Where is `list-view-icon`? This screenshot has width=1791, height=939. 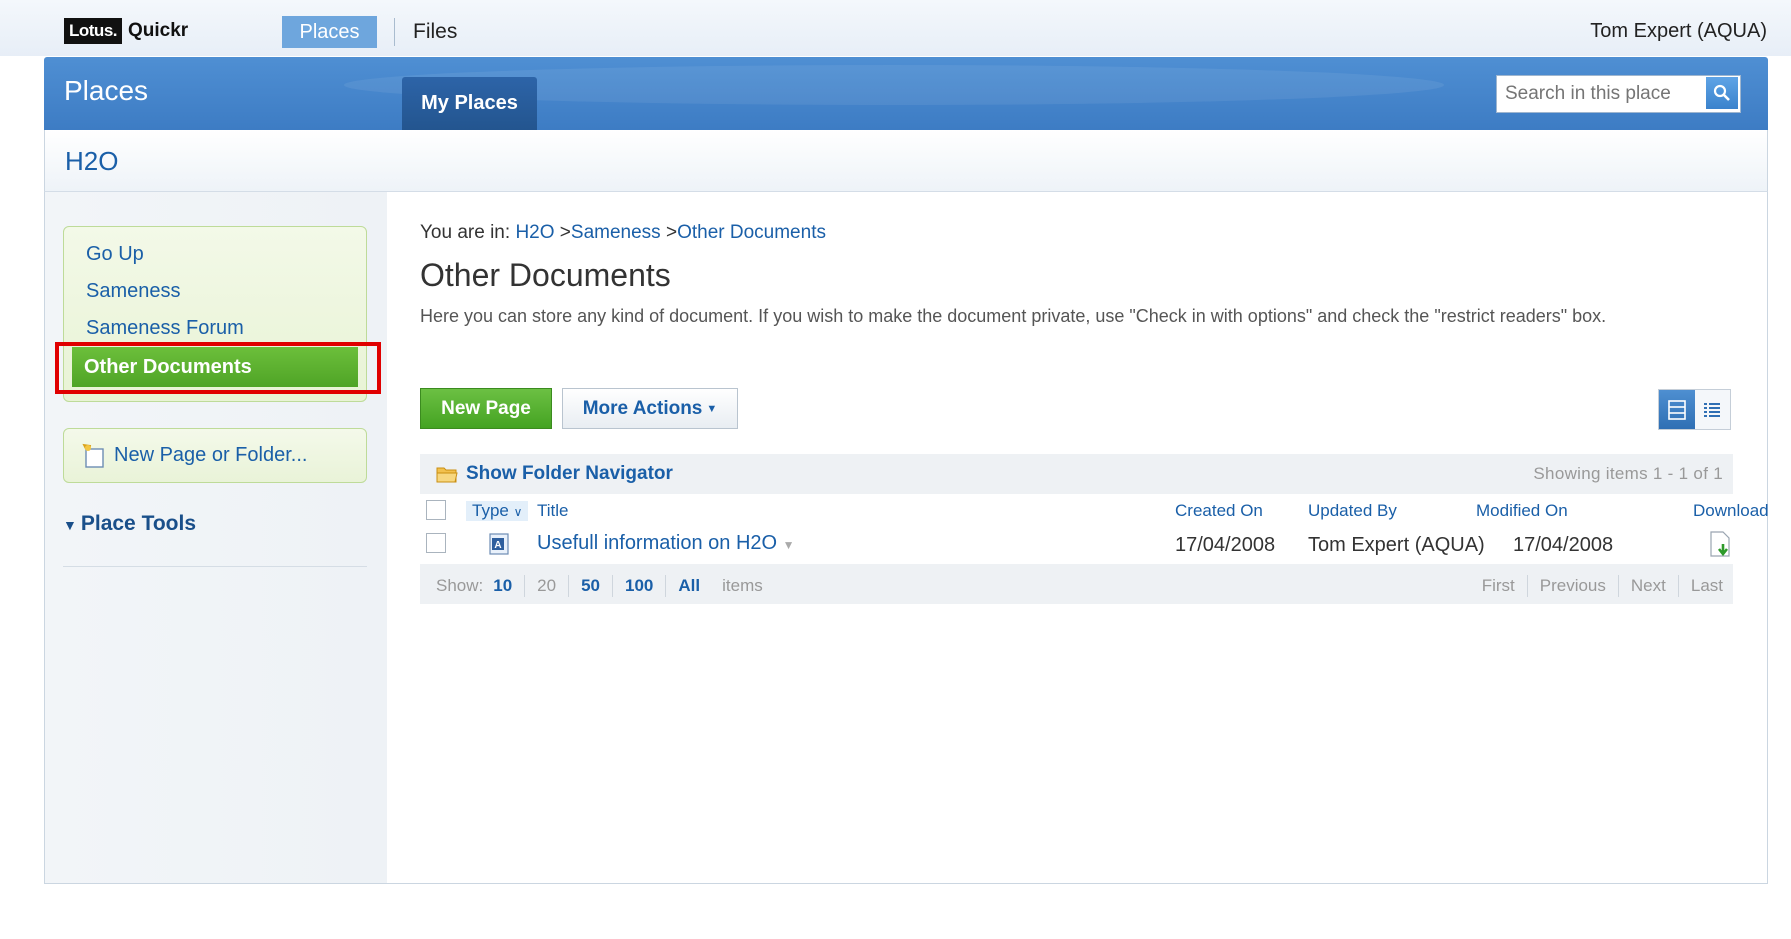 list-view-icon is located at coordinates (1712, 409).